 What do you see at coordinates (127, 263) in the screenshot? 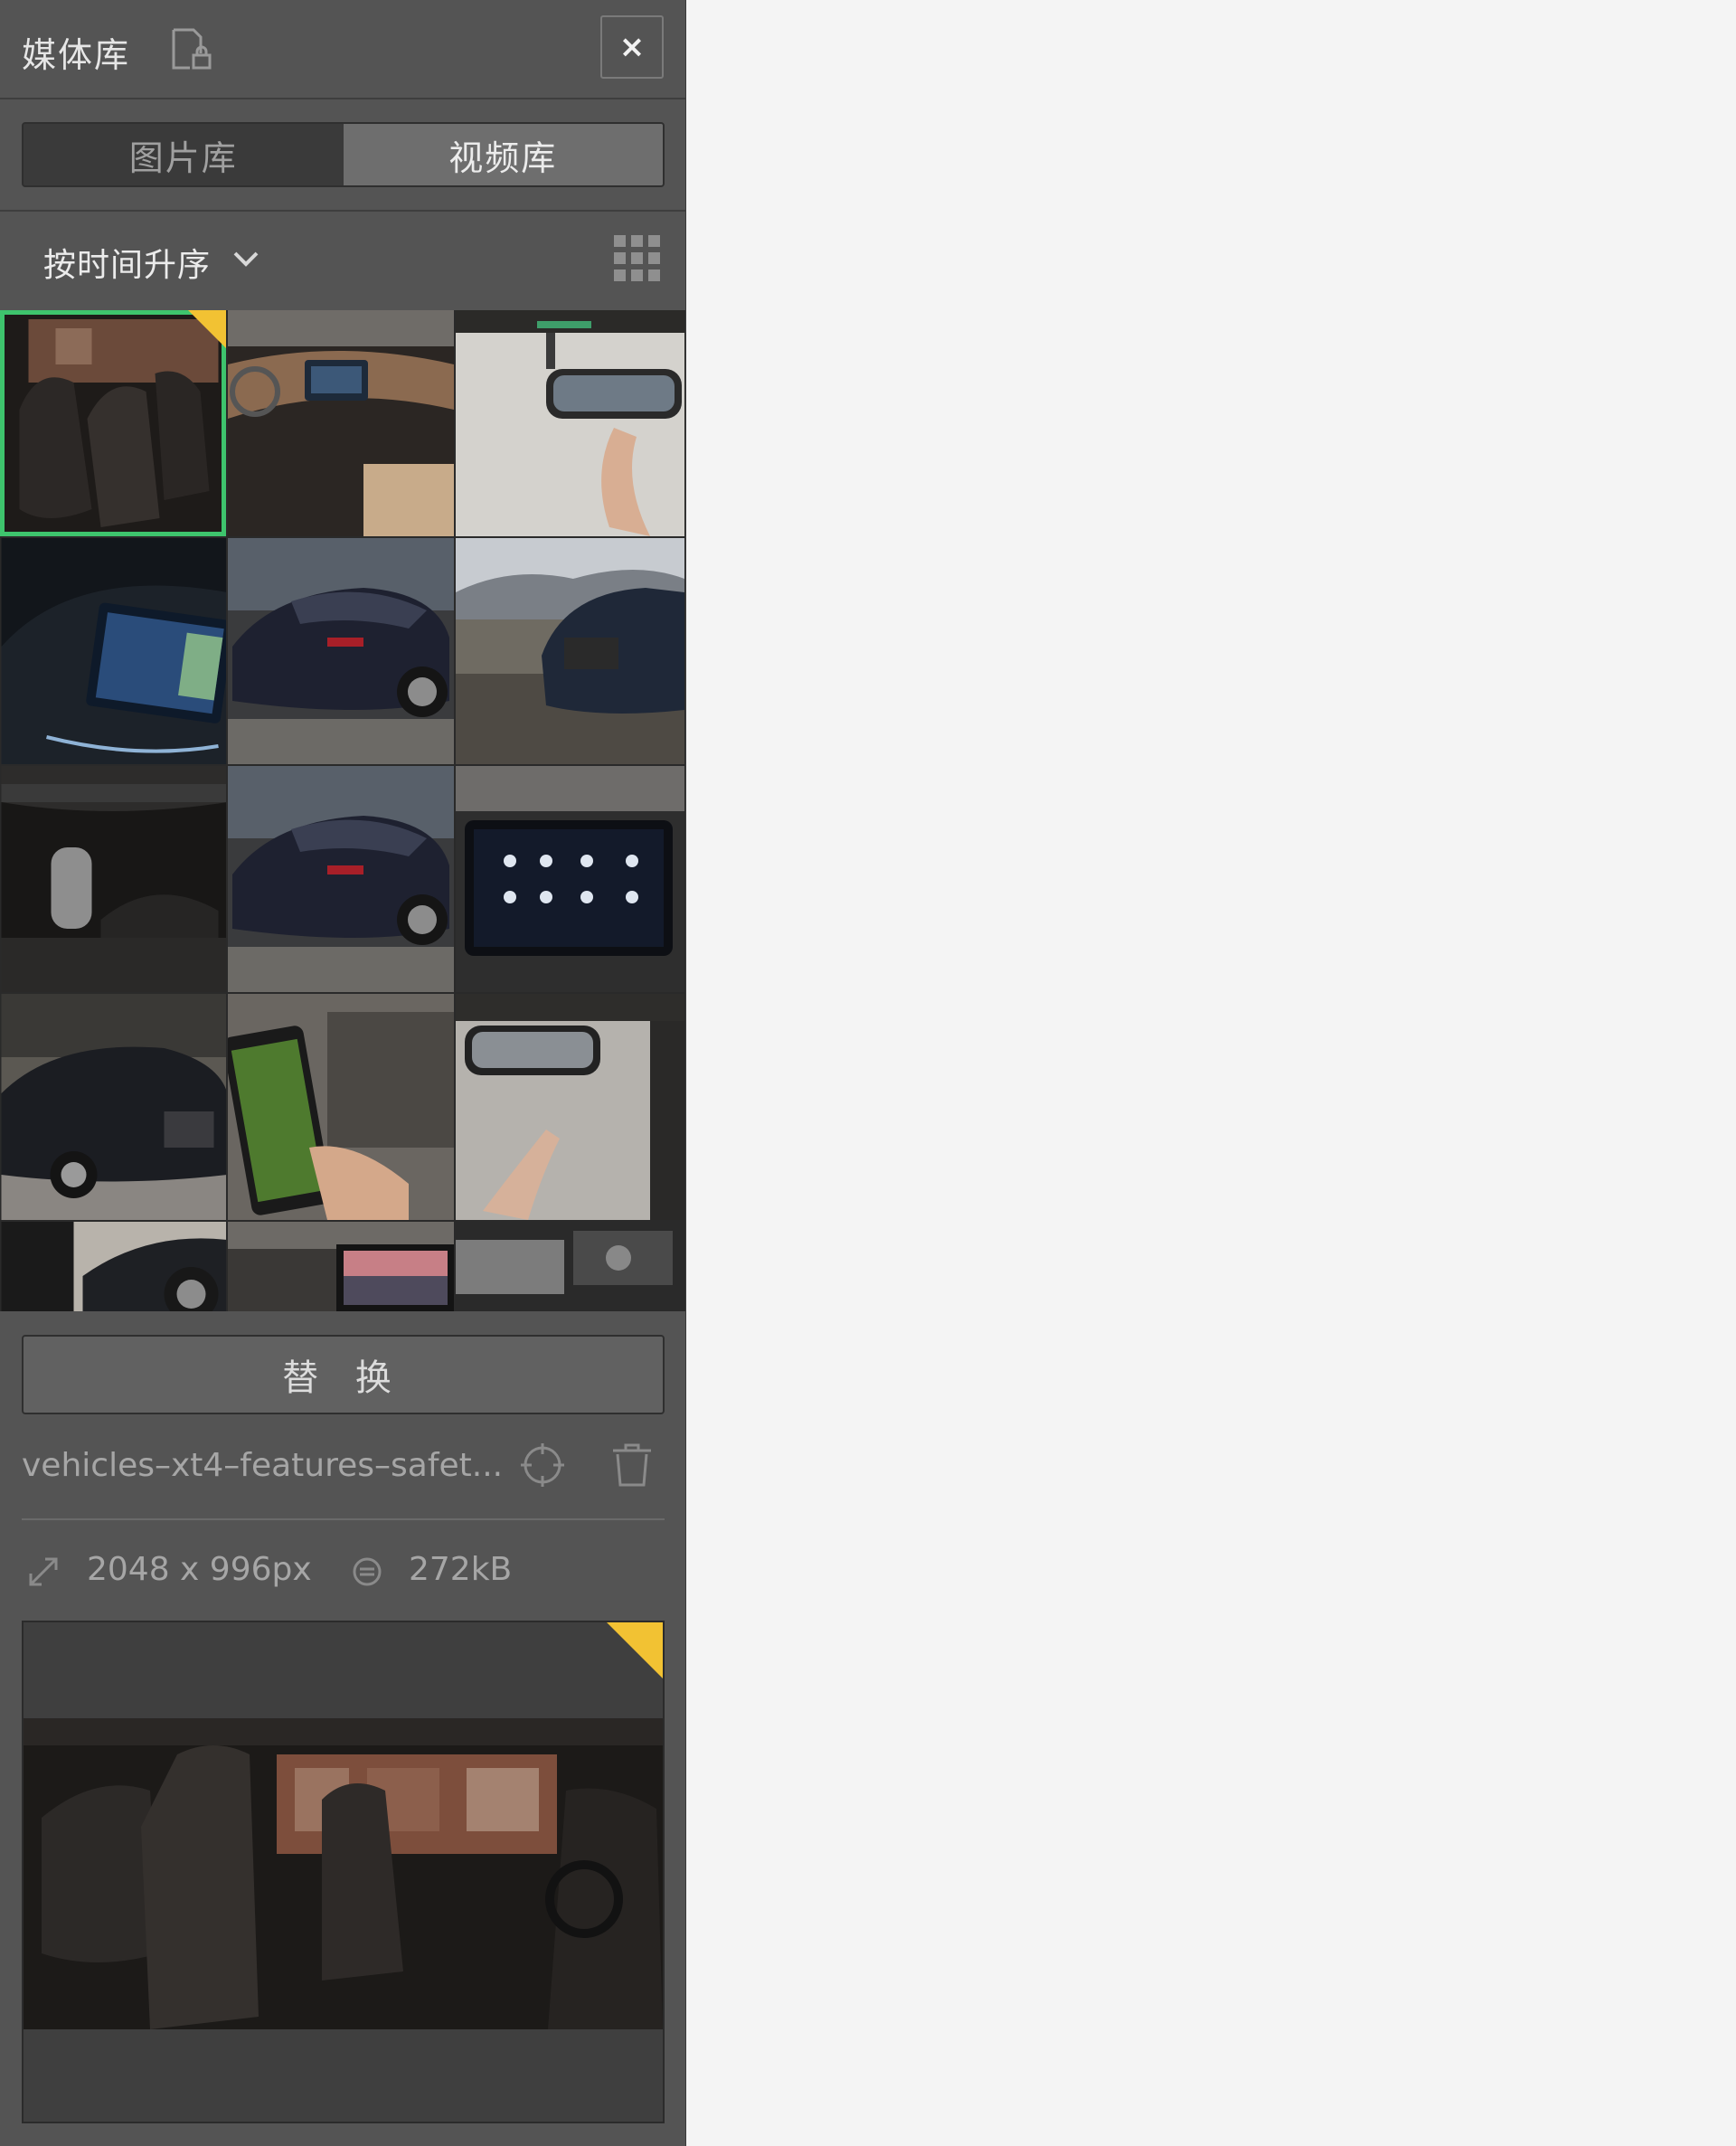
I see `sort-dropdown-label: 按时间升序` at bounding box center [127, 263].